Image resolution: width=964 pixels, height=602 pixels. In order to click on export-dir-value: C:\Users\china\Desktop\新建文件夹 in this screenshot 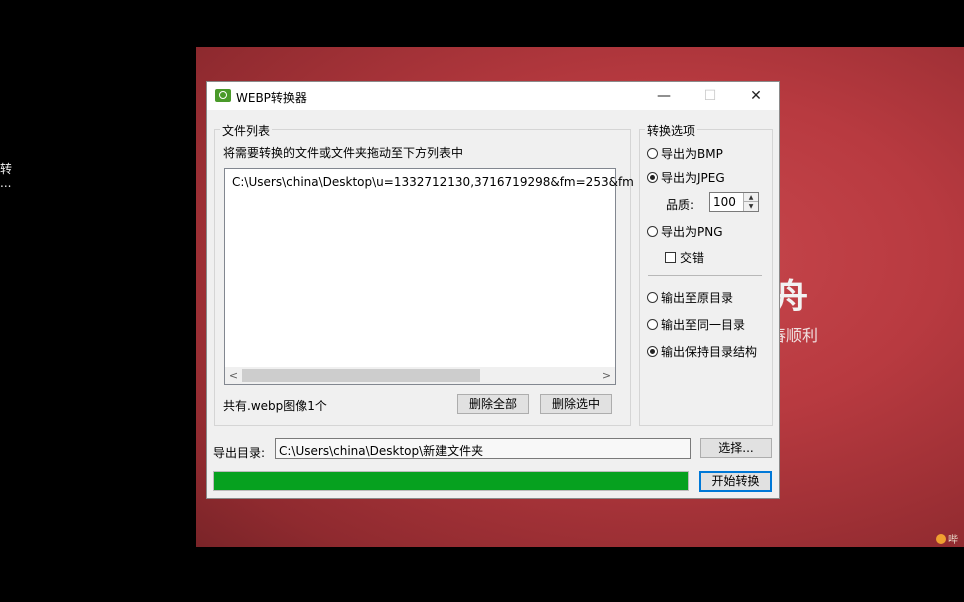, I will do `click(381, 450)`.